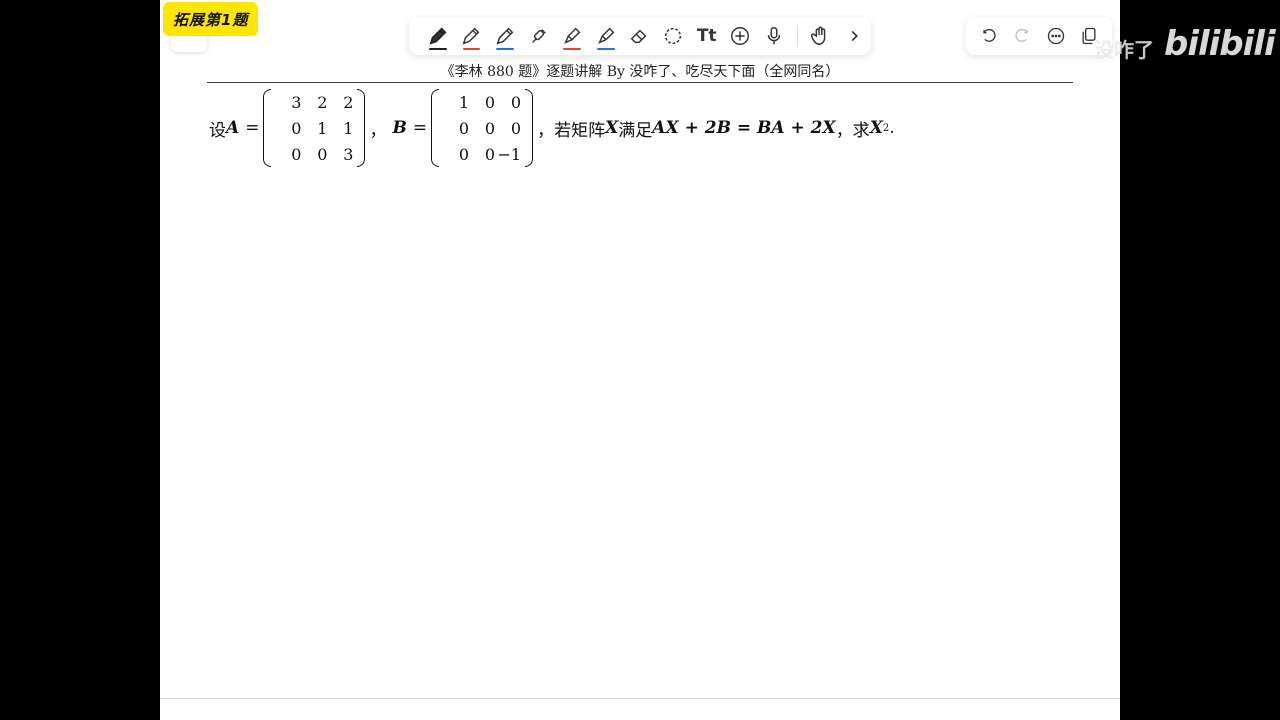 The height and width of the screenshot is (720, 1280). What do you see at coordinates (211, 19) in the screenshot?
I see `problem-badge: 拓展第1题` at bounding box center [211, 19].